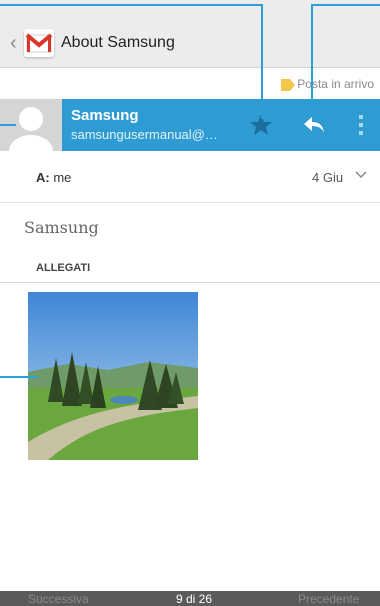 This screenshot has height=606, width=380. What do you see at coordinates (13, 43) in the screenshot?
I see `chevron-left-icon: ‹` at bounding box center [13, 43].